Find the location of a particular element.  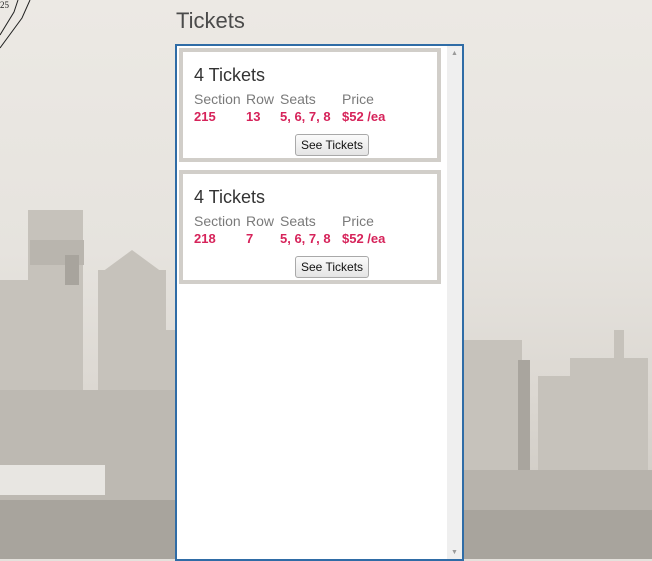

stadium-section-label: 25 is located at coordinates (5, 5).